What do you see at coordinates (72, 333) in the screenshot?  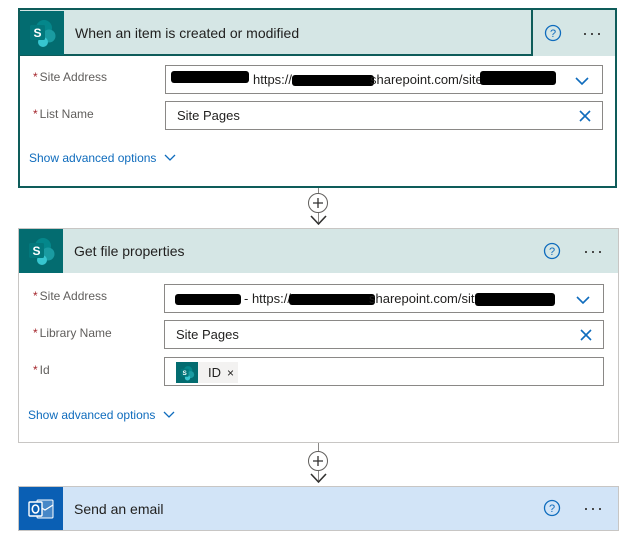 I see `library-name-label: * Library Name` at bounding box center [72, 333].